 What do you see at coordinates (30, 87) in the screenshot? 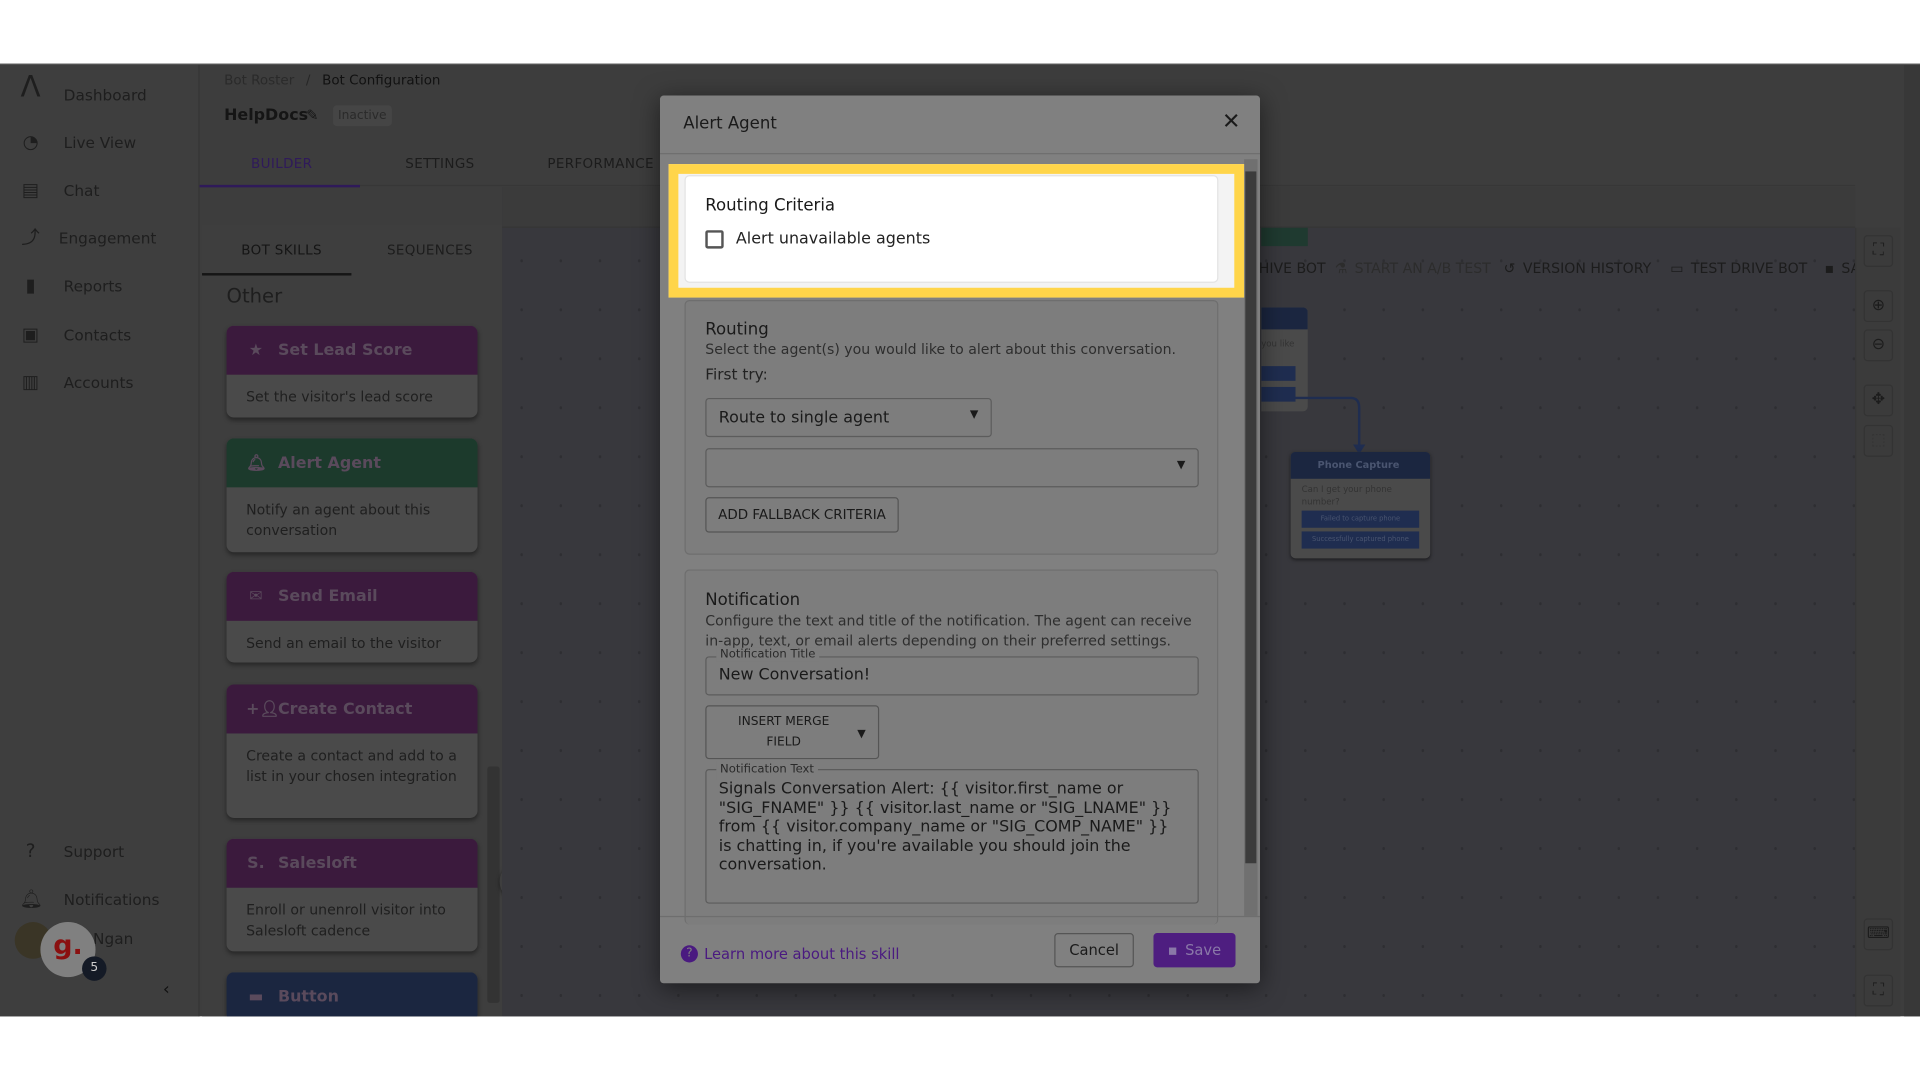
I see `logo-icon: Λ` at bounding box center [30, 87].